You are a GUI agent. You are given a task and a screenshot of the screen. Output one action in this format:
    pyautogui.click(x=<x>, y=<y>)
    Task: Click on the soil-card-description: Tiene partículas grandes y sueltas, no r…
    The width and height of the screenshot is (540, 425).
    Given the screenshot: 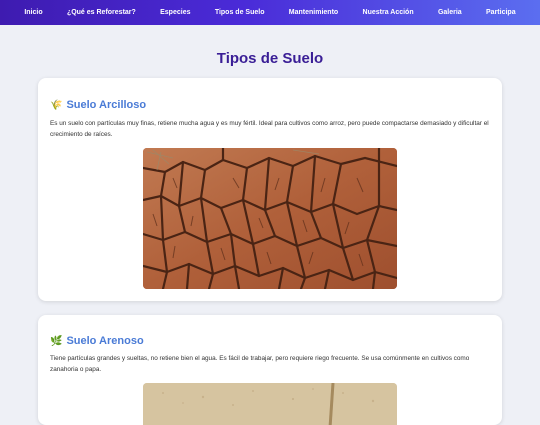 What is the action you would take?
    pyautogui.click(x=260, y=364)
    